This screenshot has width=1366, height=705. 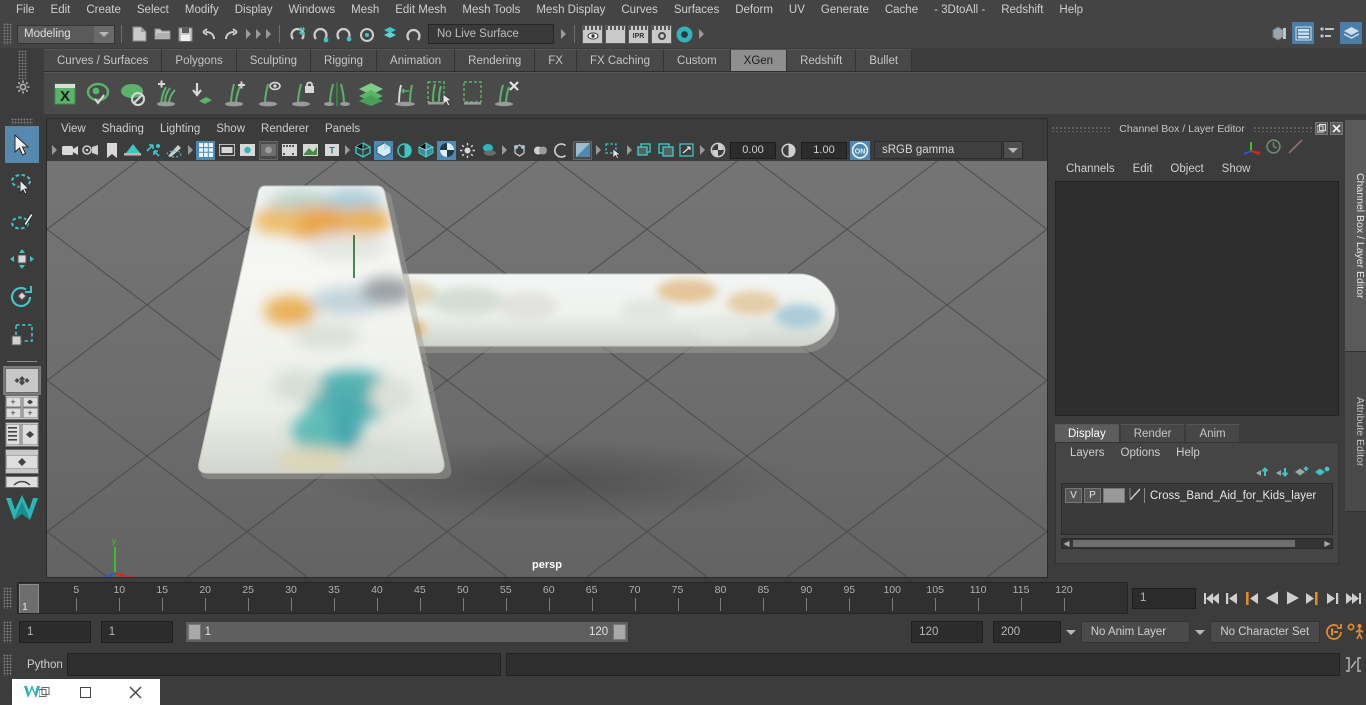 I want to click on menu-item-redshift: Redshift, so click(x=1022, y=10).